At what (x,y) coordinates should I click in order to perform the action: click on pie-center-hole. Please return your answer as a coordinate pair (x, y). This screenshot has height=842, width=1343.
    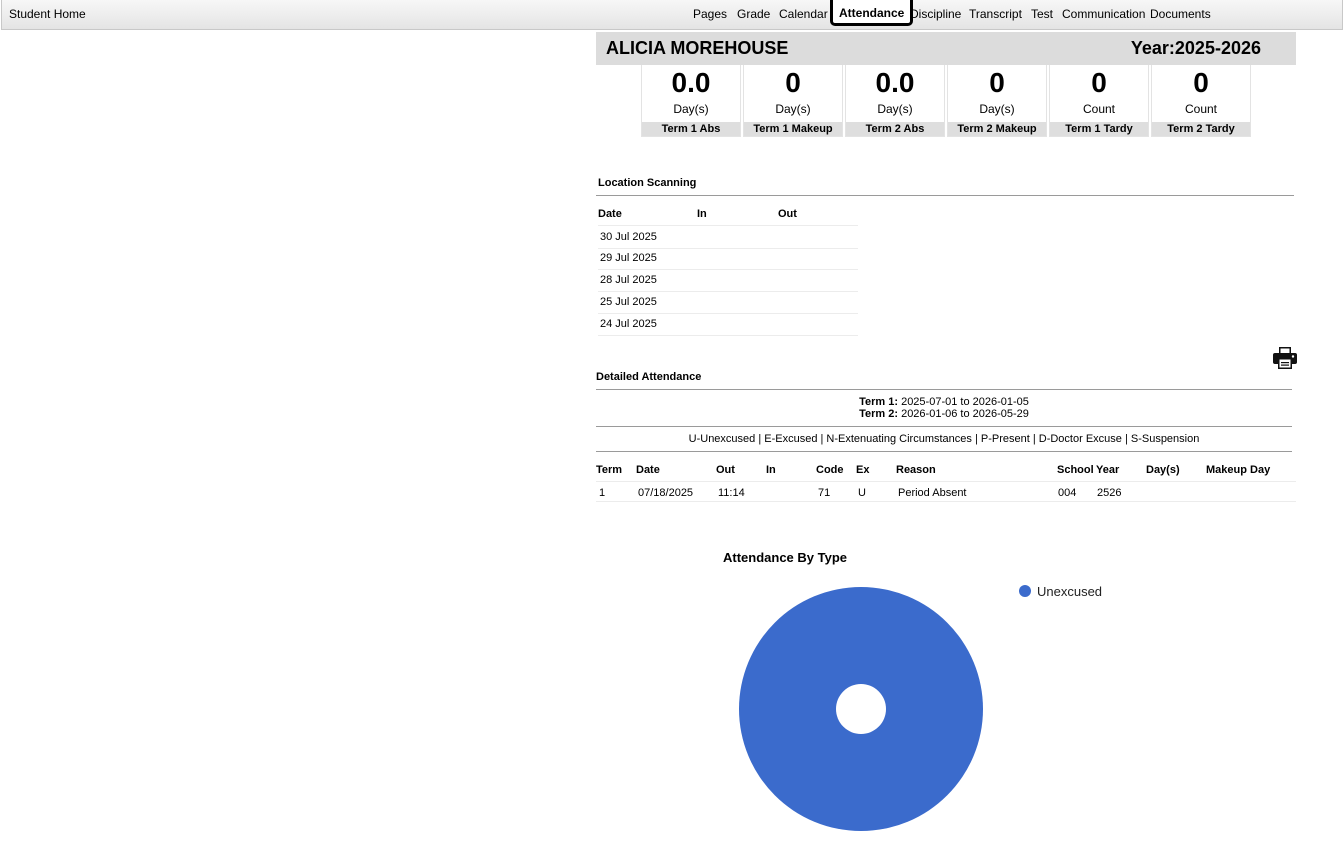
    Looking at the image, I should click on (861, 709).